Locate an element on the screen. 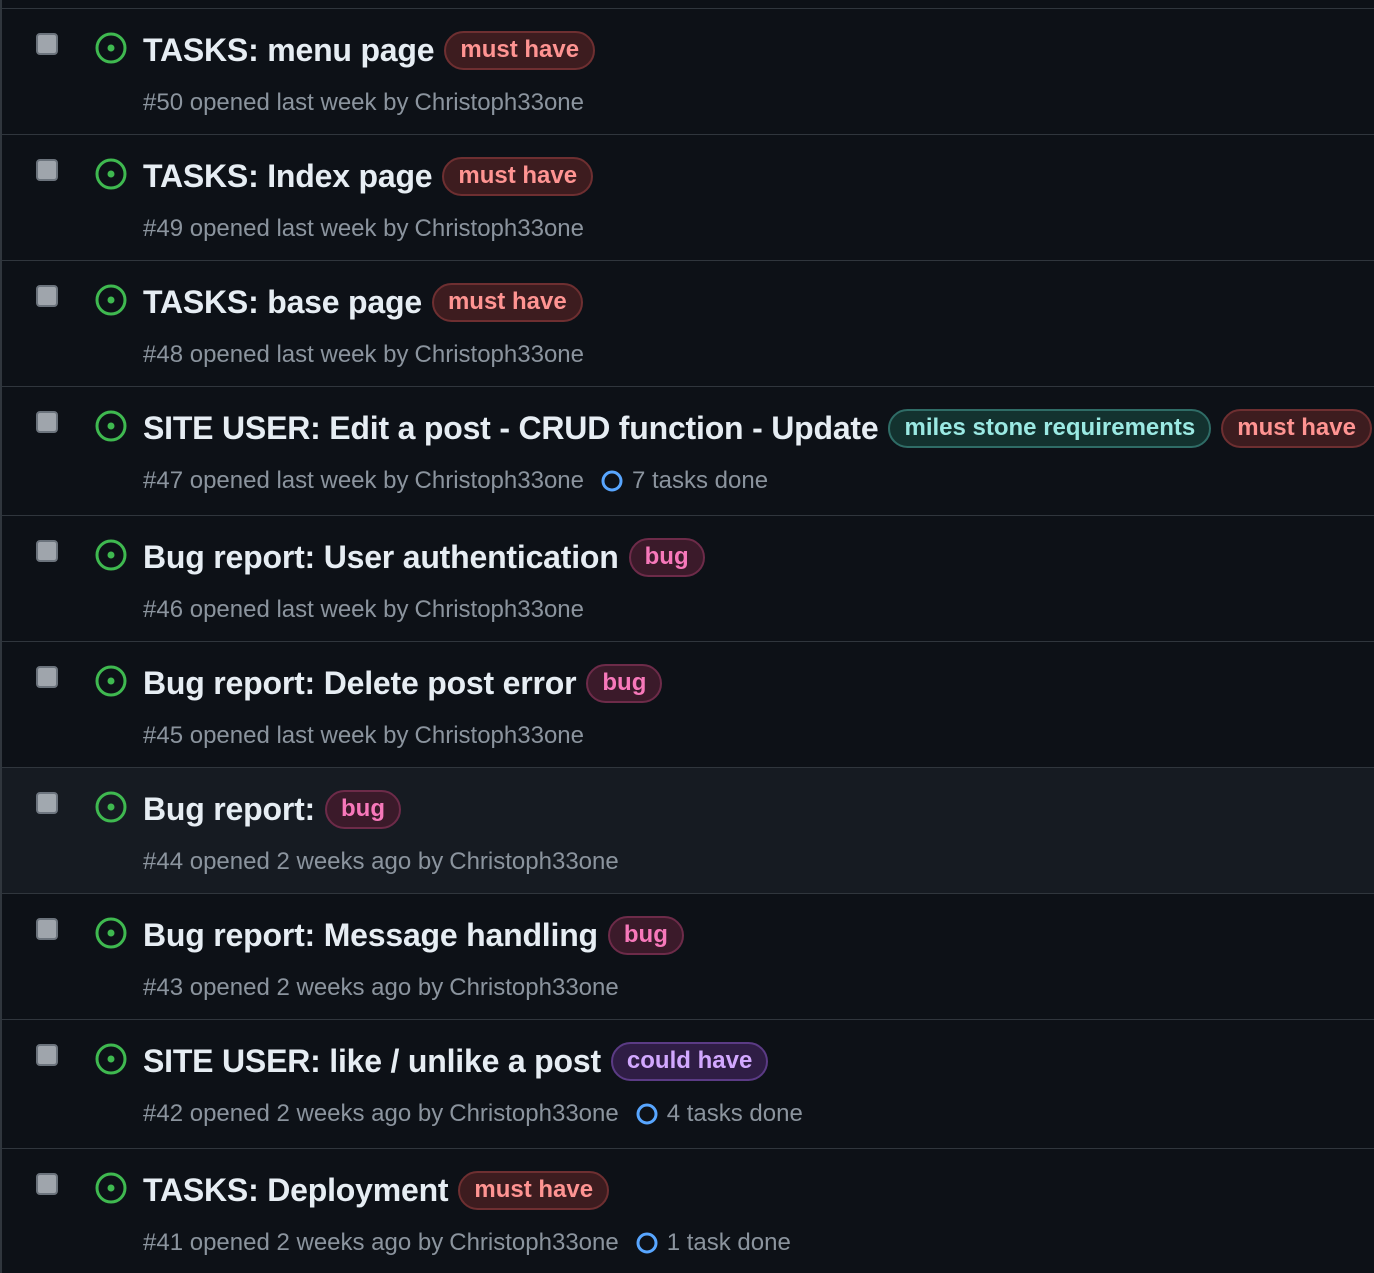 This screenshot has height=1273, width=1374. issue-title-link: TASKS: base page is located at coordinates (282, 302).